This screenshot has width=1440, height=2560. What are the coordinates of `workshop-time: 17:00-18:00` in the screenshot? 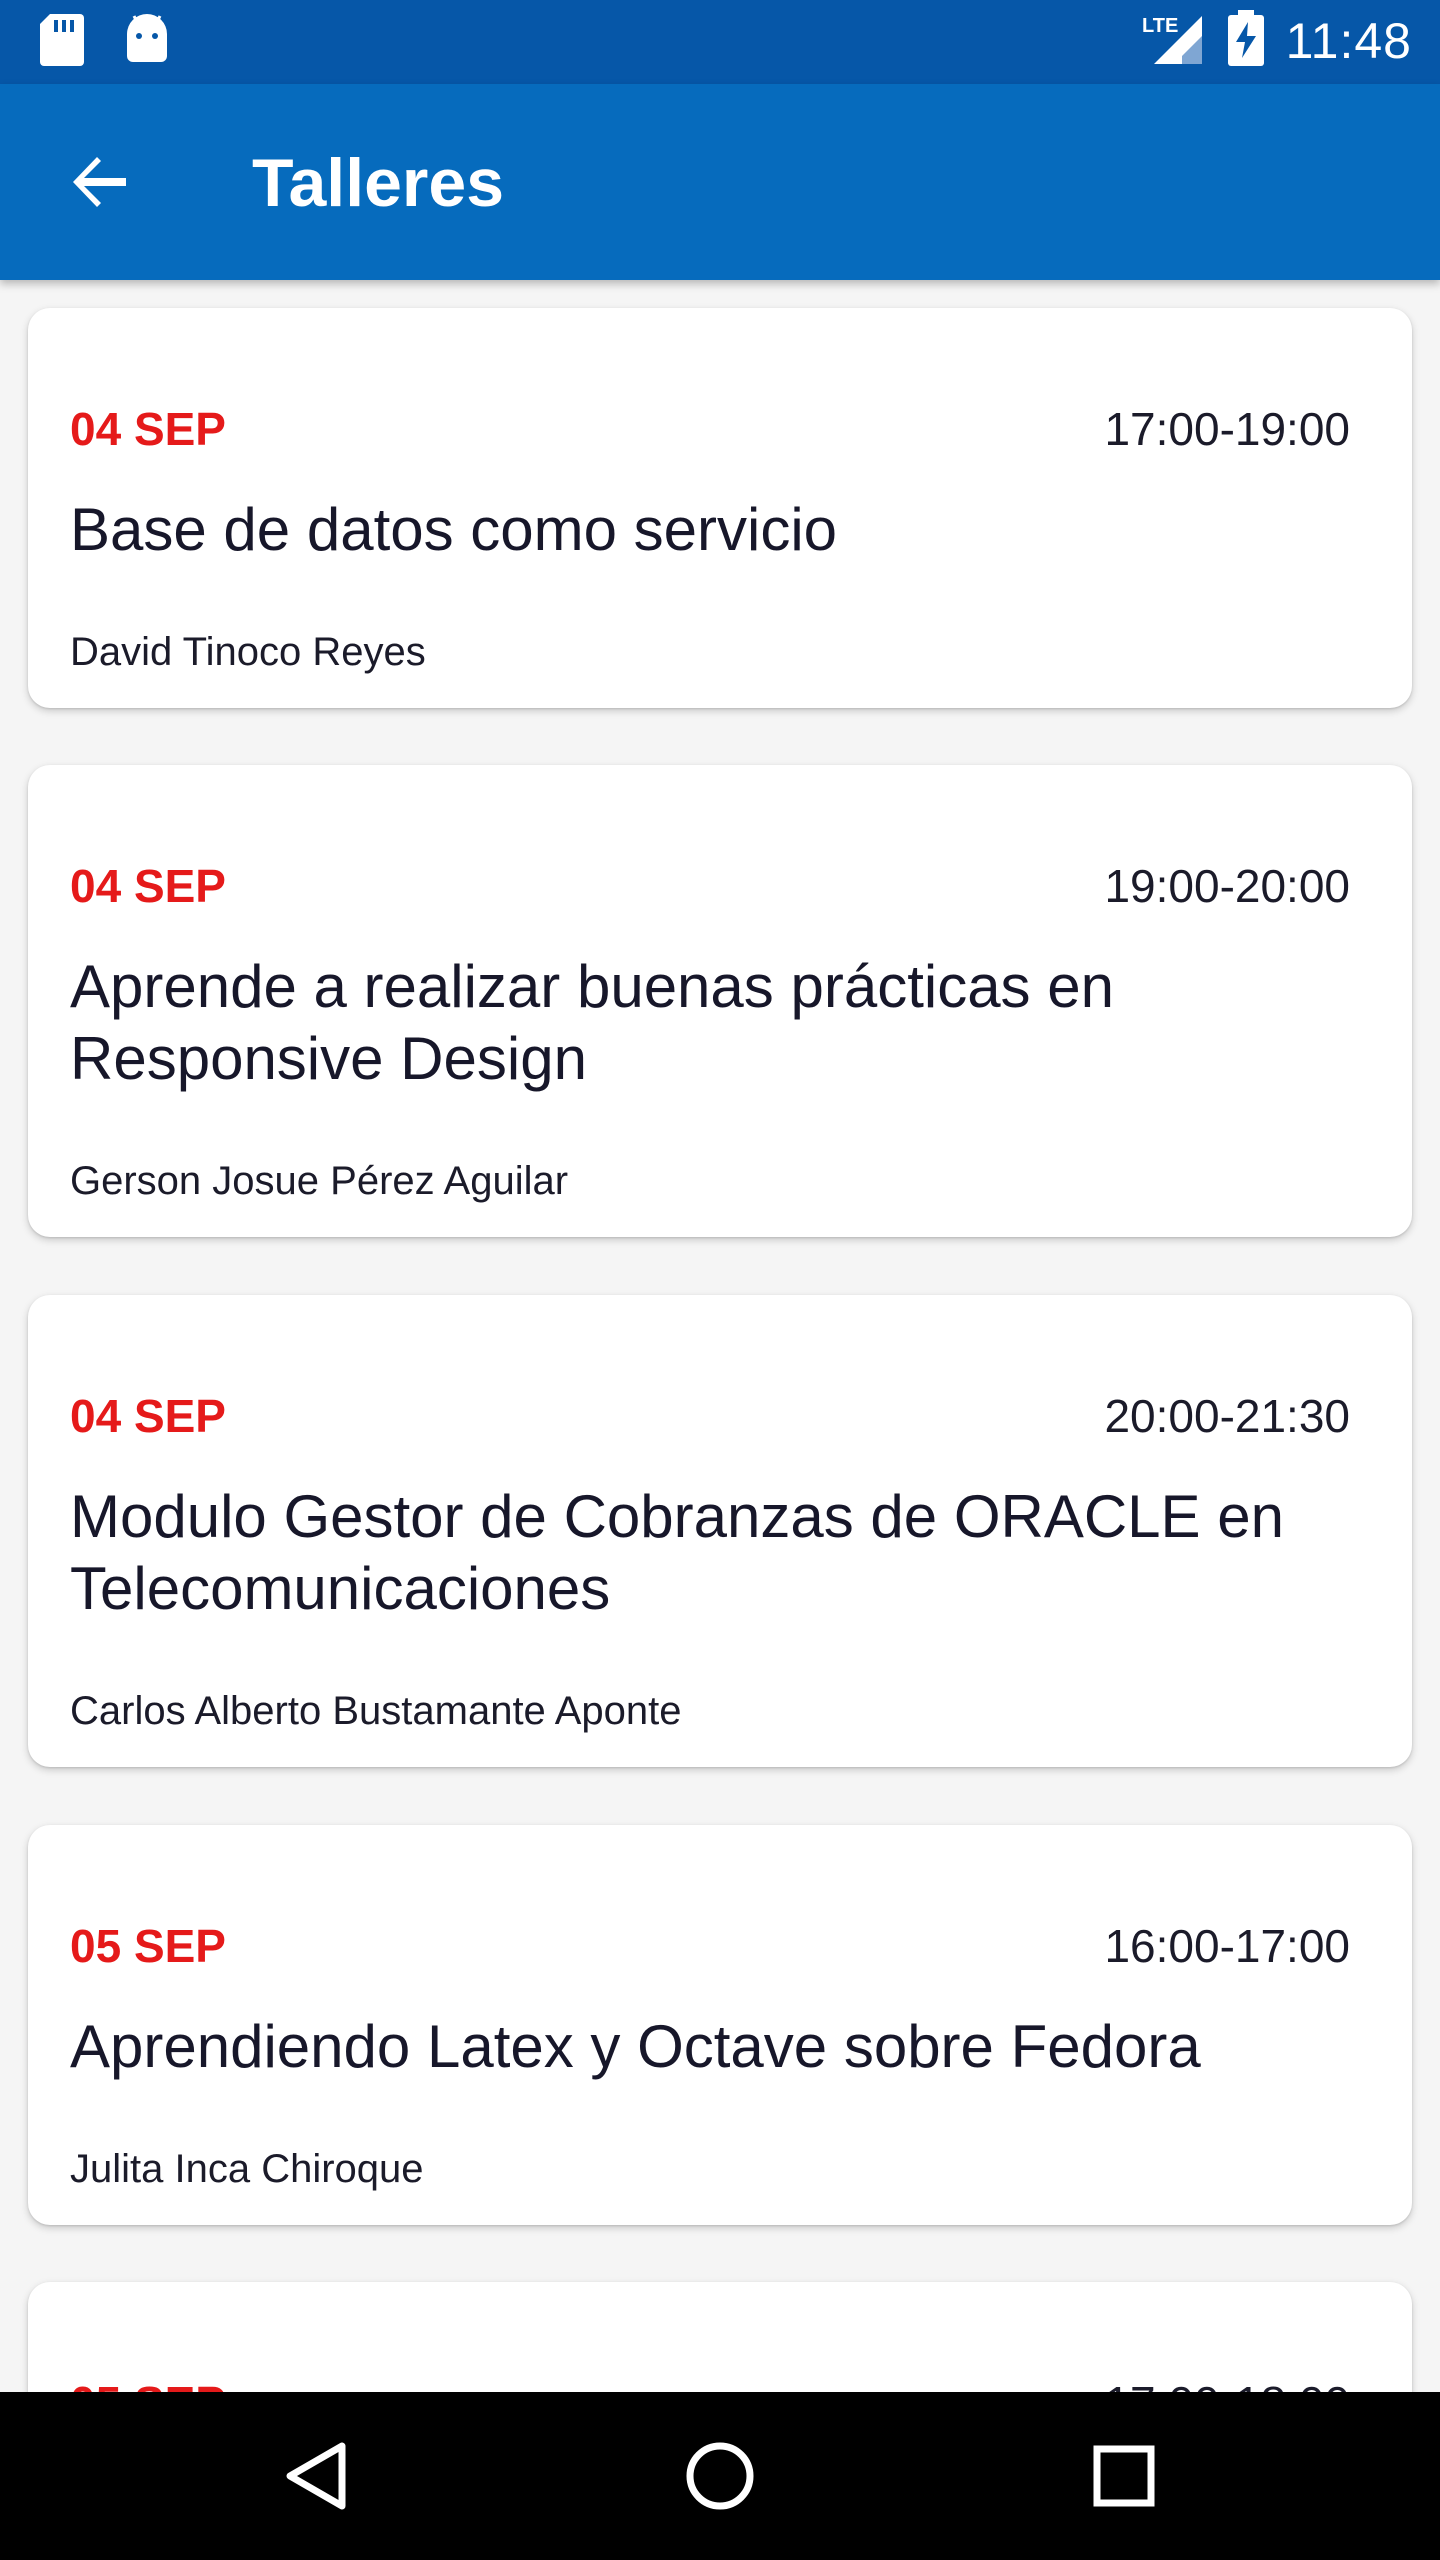 It's located at (1227, 2384).